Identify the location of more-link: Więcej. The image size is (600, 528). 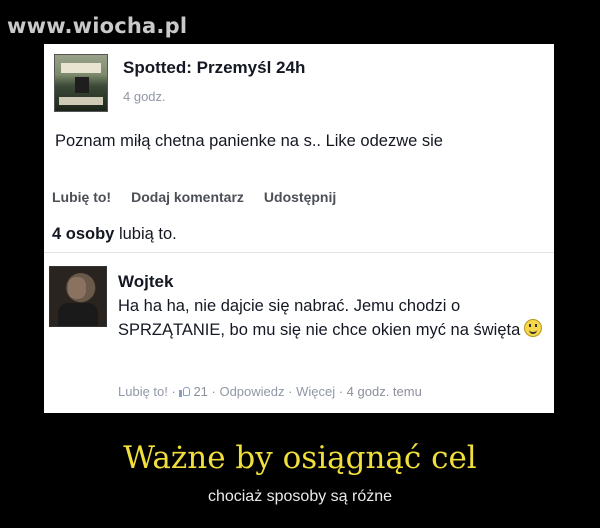
(315, 391).